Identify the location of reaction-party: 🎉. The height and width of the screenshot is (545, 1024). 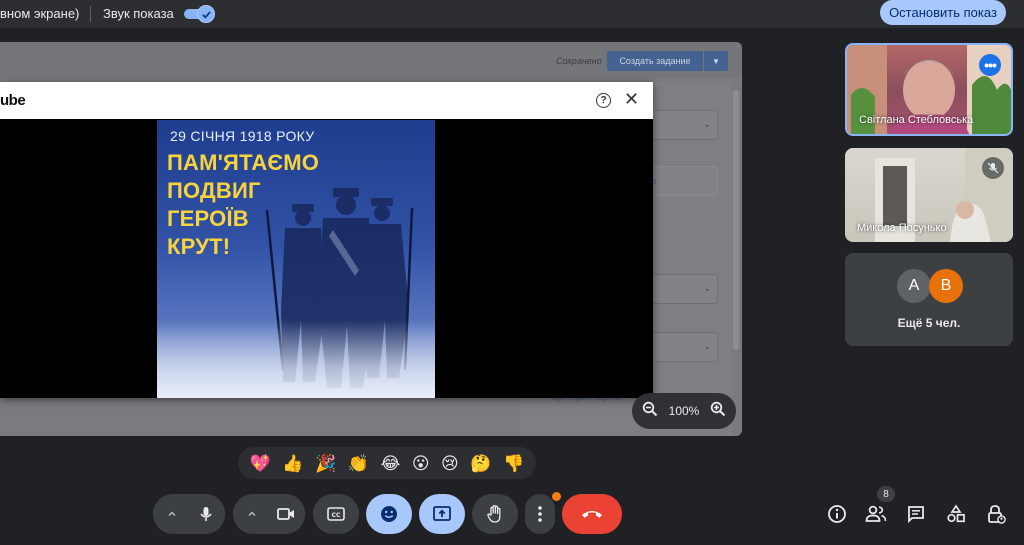
(325, 463).